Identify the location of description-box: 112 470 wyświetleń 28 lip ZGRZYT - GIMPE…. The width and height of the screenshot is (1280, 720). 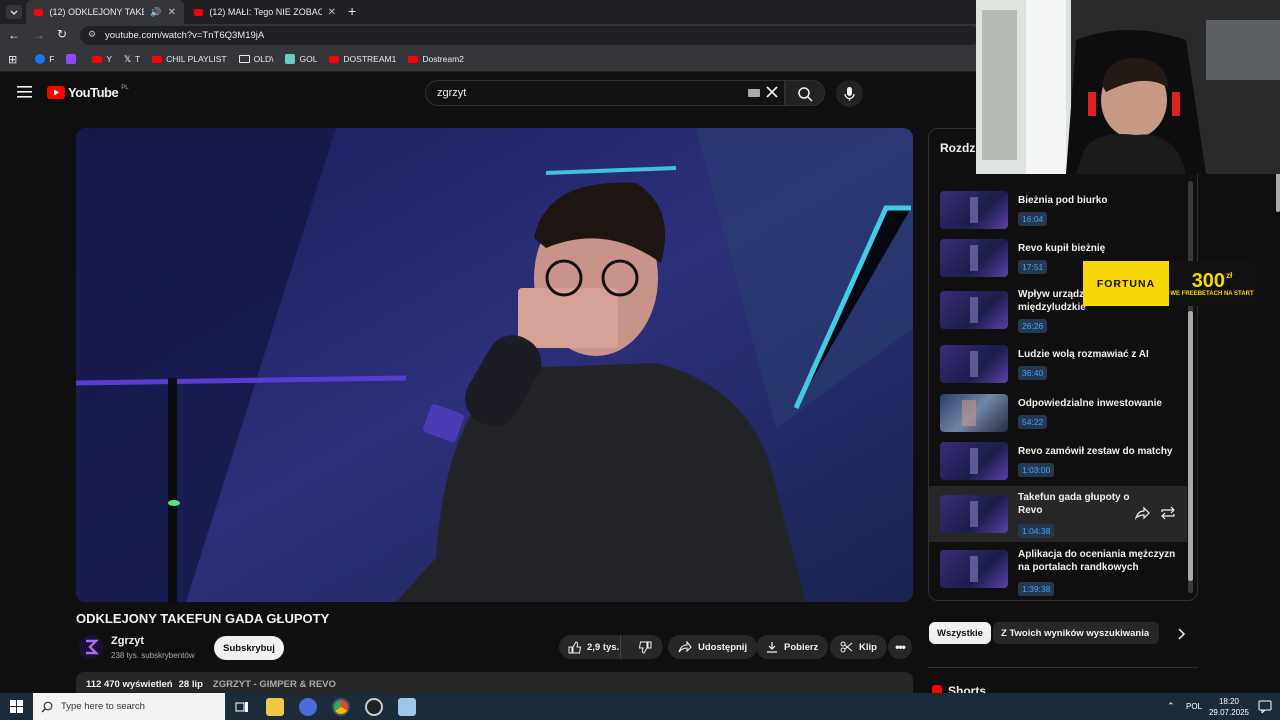
(494, 683).